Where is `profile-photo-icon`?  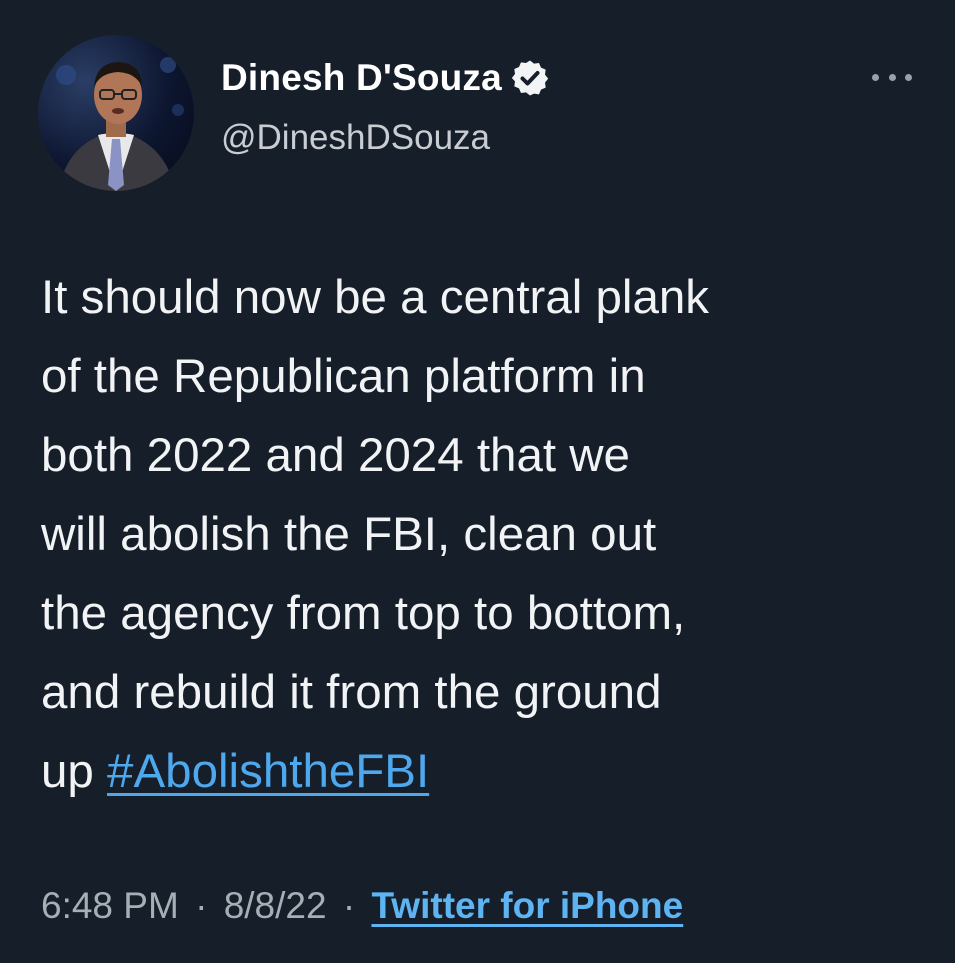
profile-photo-icon is located at coordinates (120, 124).